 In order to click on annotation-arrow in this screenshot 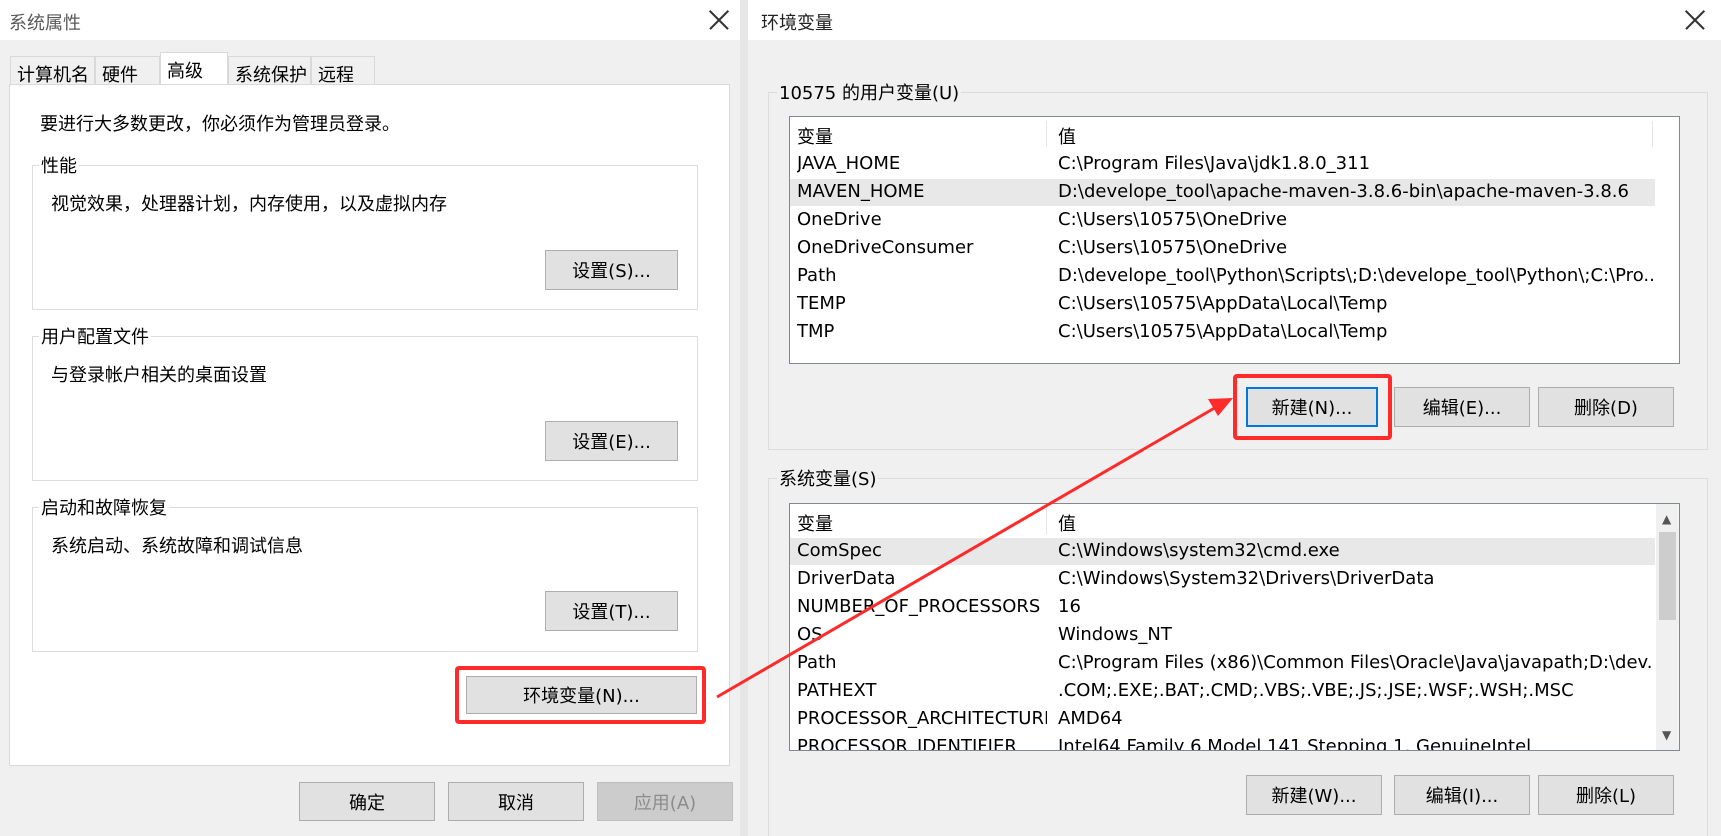, I will do `click(974, 548)`.